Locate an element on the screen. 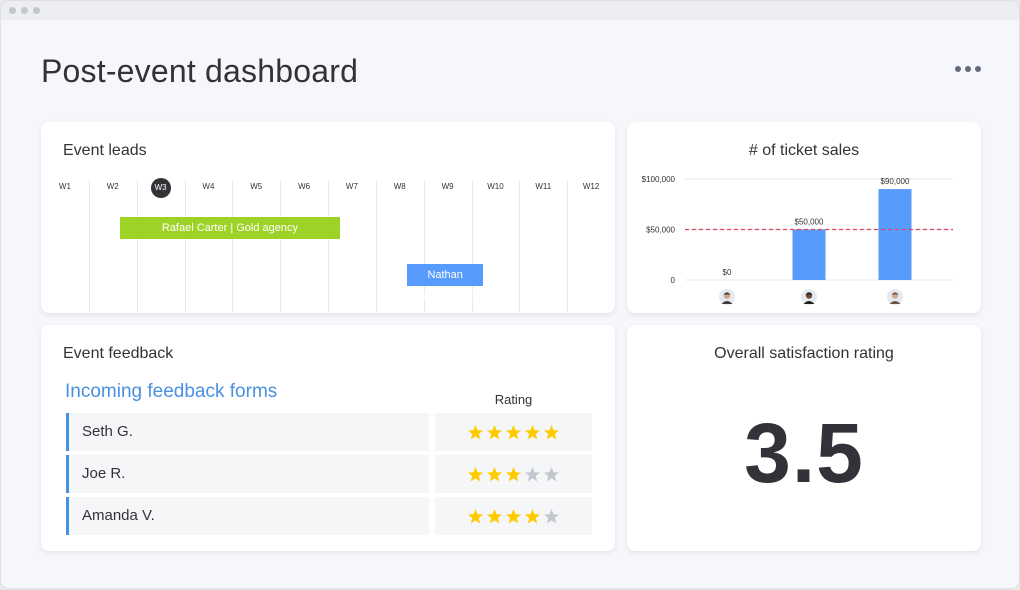 This screenshot has width=1020, height=590. y-tick-label: $100,000 is located at coordinates (659, 179).